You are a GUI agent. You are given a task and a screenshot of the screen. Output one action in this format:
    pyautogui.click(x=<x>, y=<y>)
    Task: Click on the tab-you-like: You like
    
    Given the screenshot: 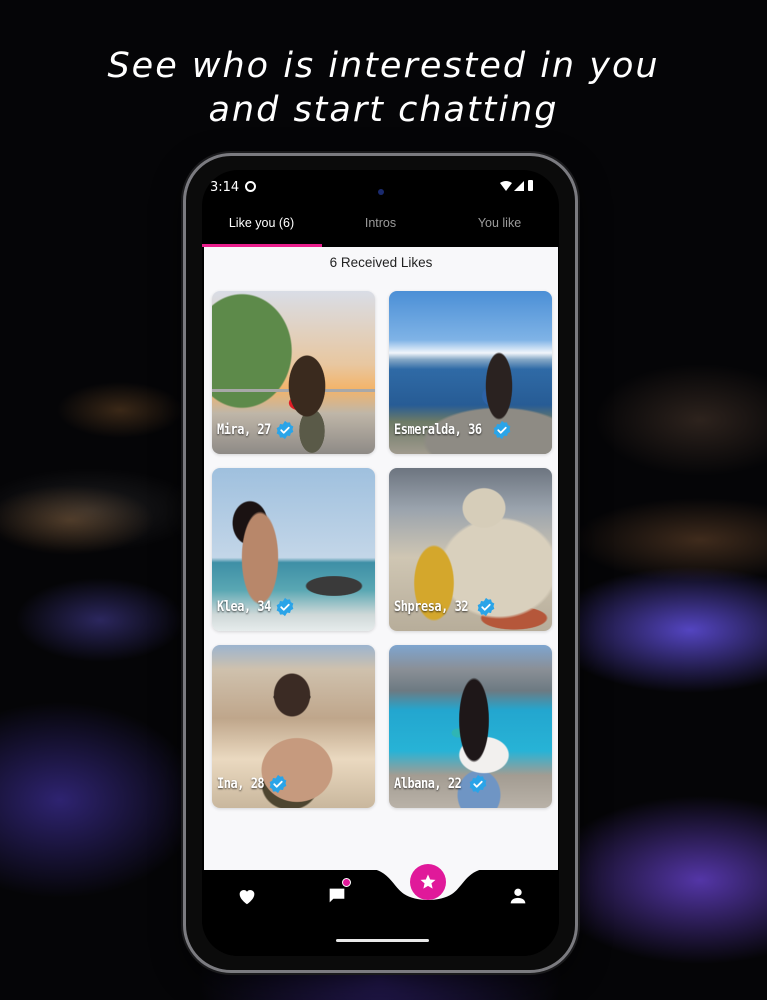 What is the action you would take?
    pyautogui.click(x=499, y=227)
    